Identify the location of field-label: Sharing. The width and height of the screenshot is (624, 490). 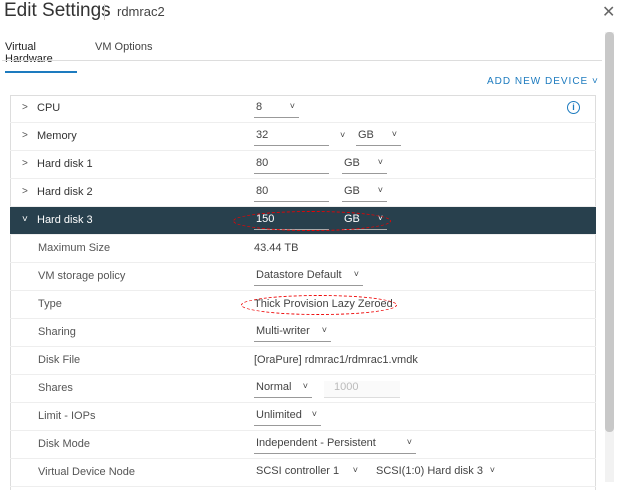
(57, 332).